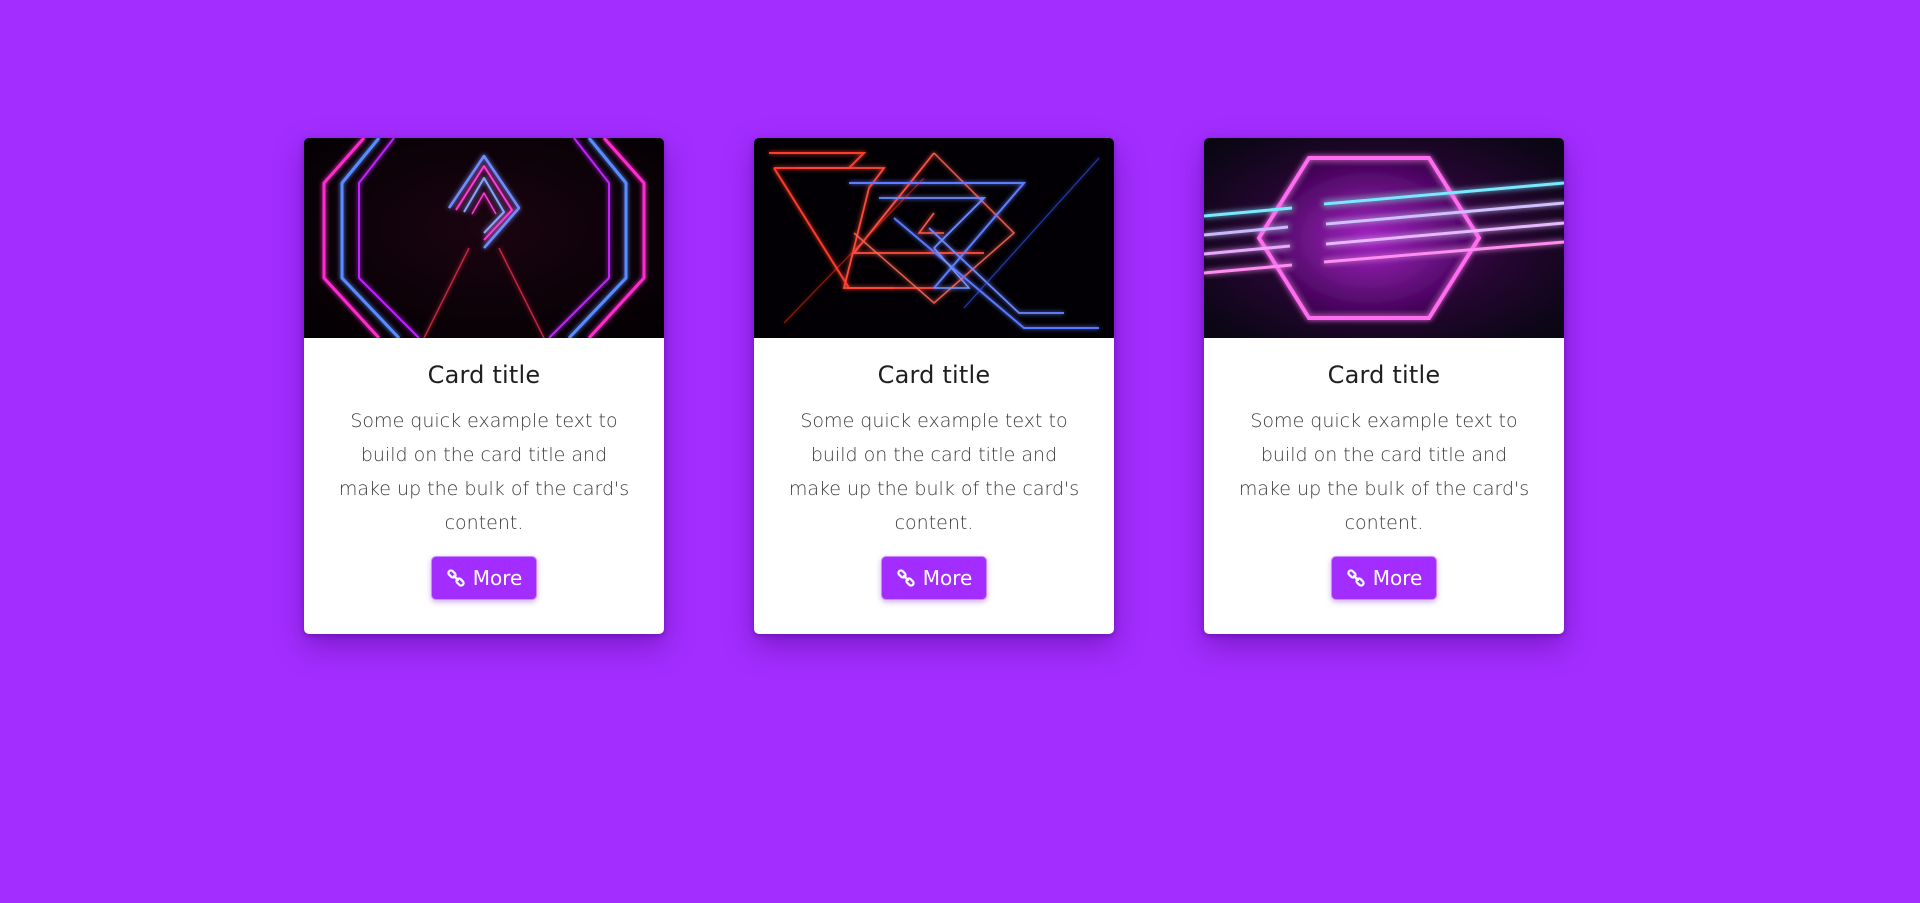 The height and width of the screenshot is (903, 1920). I want to click on neon-diamond-tunnel-image, so click(484, 238).